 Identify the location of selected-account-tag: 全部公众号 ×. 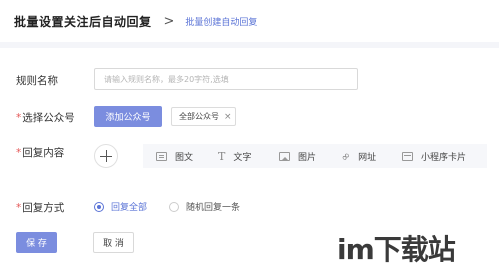
(203, 116).